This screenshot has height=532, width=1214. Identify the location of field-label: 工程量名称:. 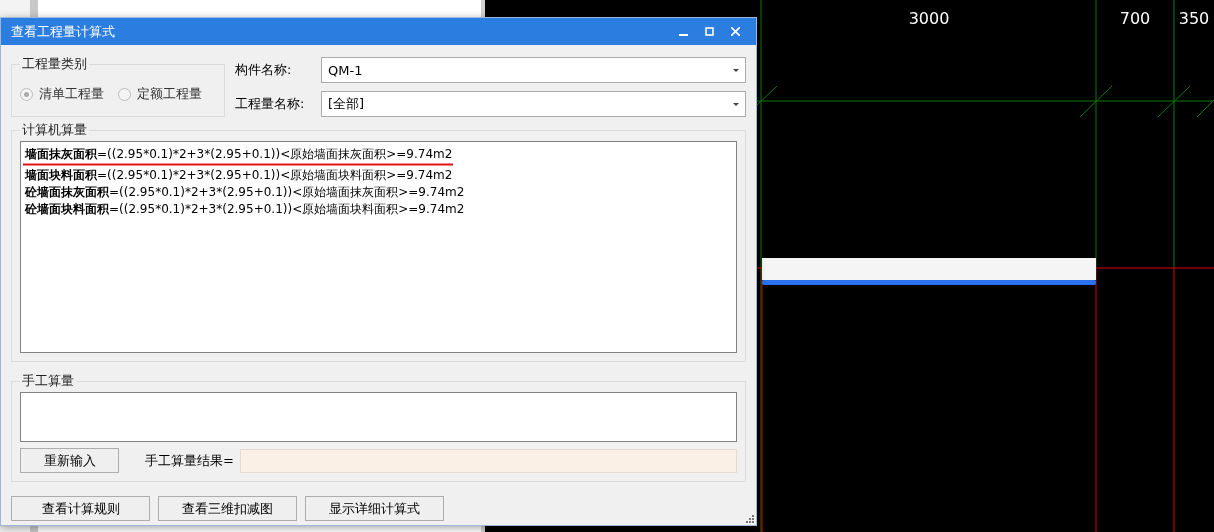
(270, 104).